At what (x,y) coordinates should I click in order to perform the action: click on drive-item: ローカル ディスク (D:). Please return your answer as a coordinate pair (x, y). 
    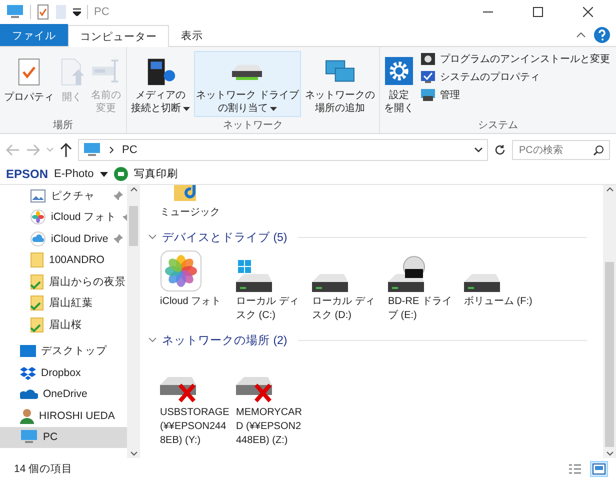
    Looking at the image, I should click on (347, 286).